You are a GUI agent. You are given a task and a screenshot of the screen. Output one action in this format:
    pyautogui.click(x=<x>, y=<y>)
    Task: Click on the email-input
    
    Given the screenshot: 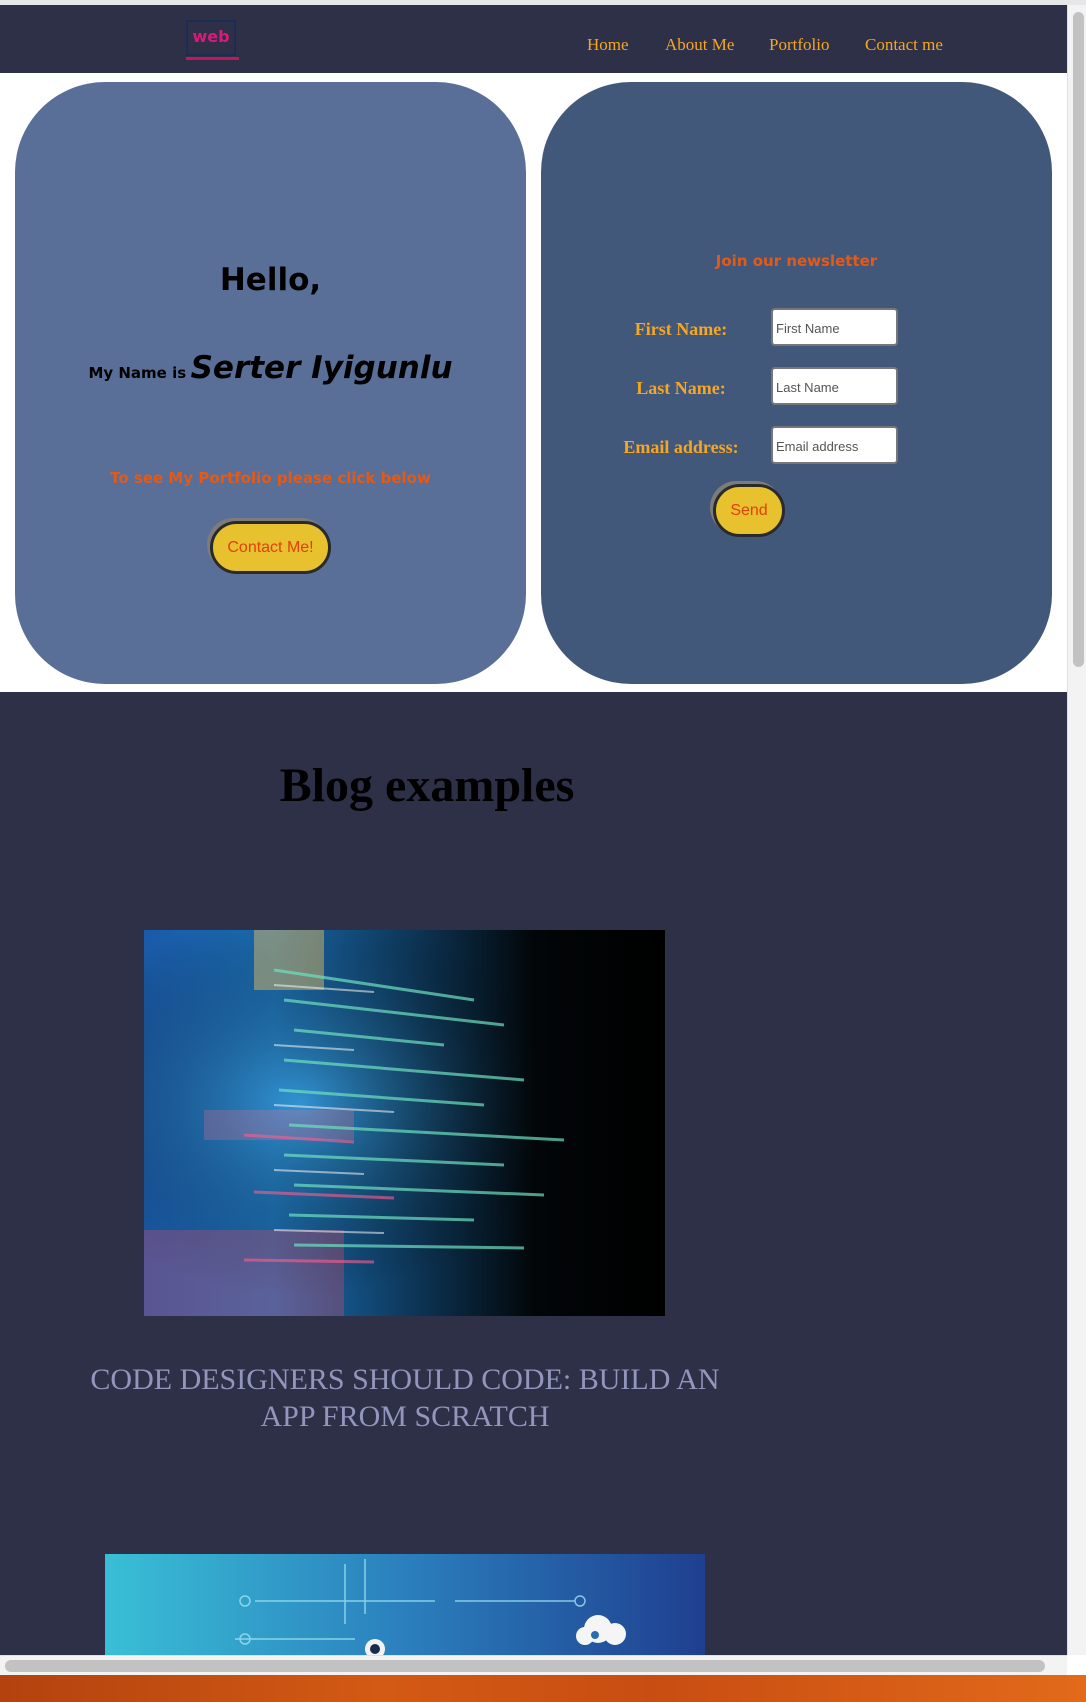 What is the action you would take?
    pyautogui.click(x=834, y=445)
    